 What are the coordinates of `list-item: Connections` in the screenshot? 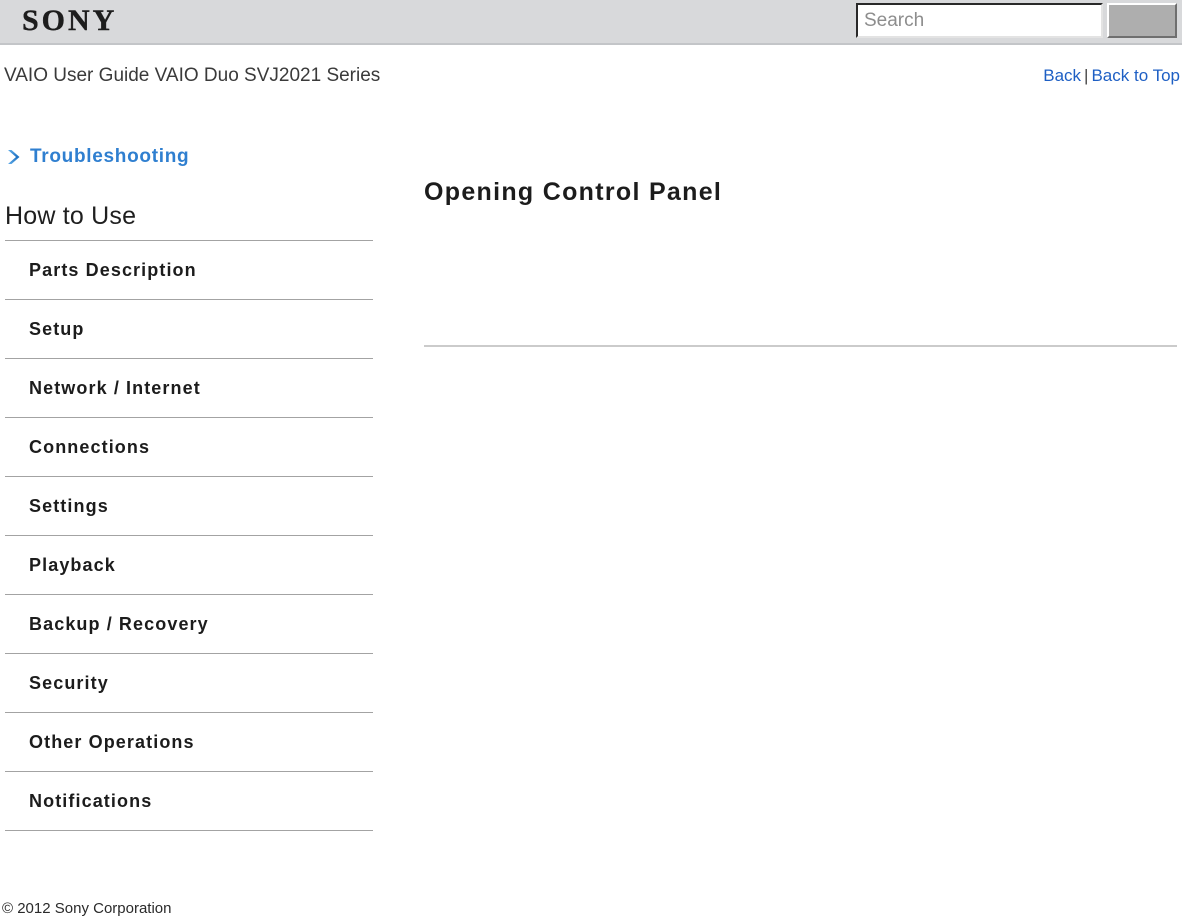 It's located at (189, 447).